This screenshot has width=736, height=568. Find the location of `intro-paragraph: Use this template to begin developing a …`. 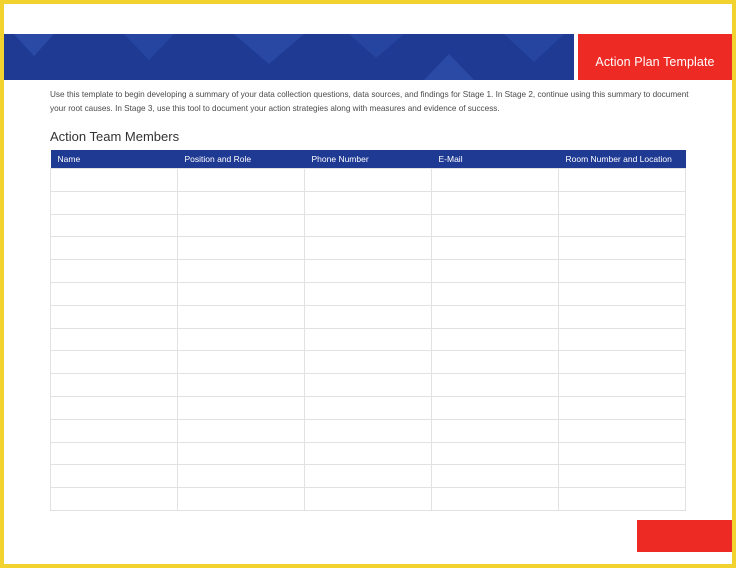

intro-paragraph: Use this template to begin developing a … is located at coordinates (369, 101).